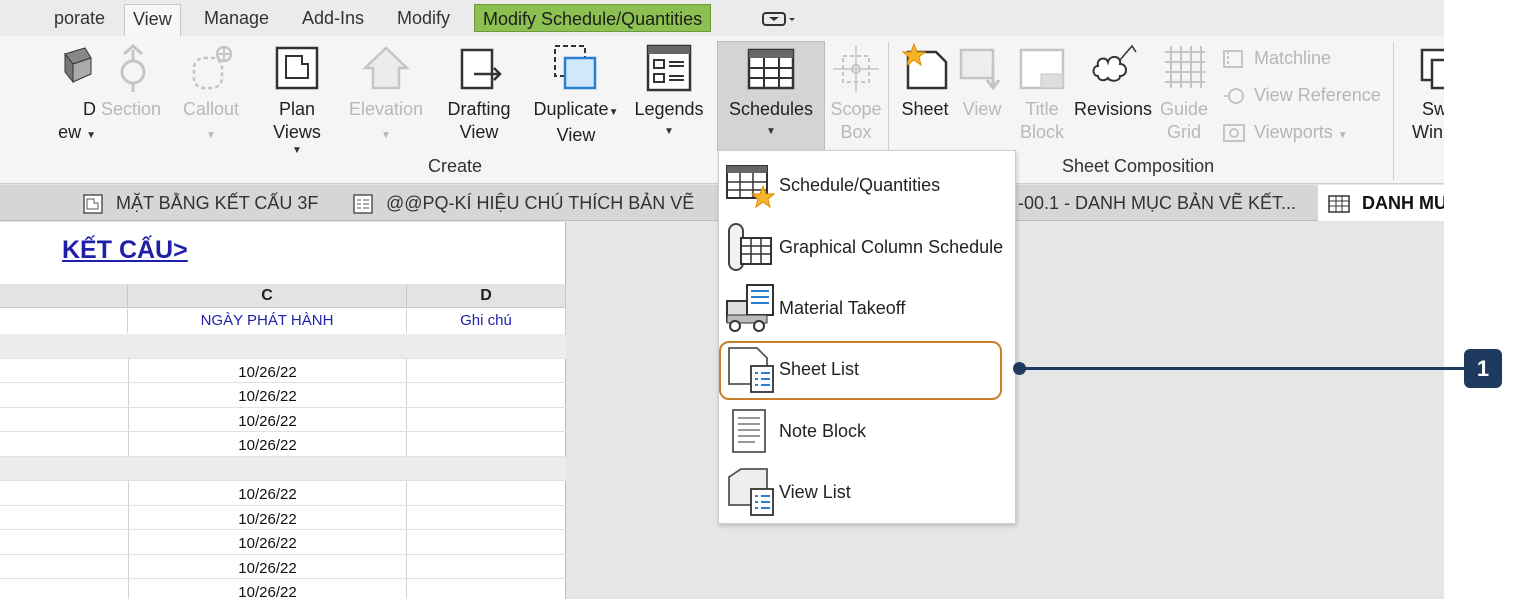 The height and width of the screenshot is (599, 1520). I want to click on title-block-icon, so click(1042, 69).